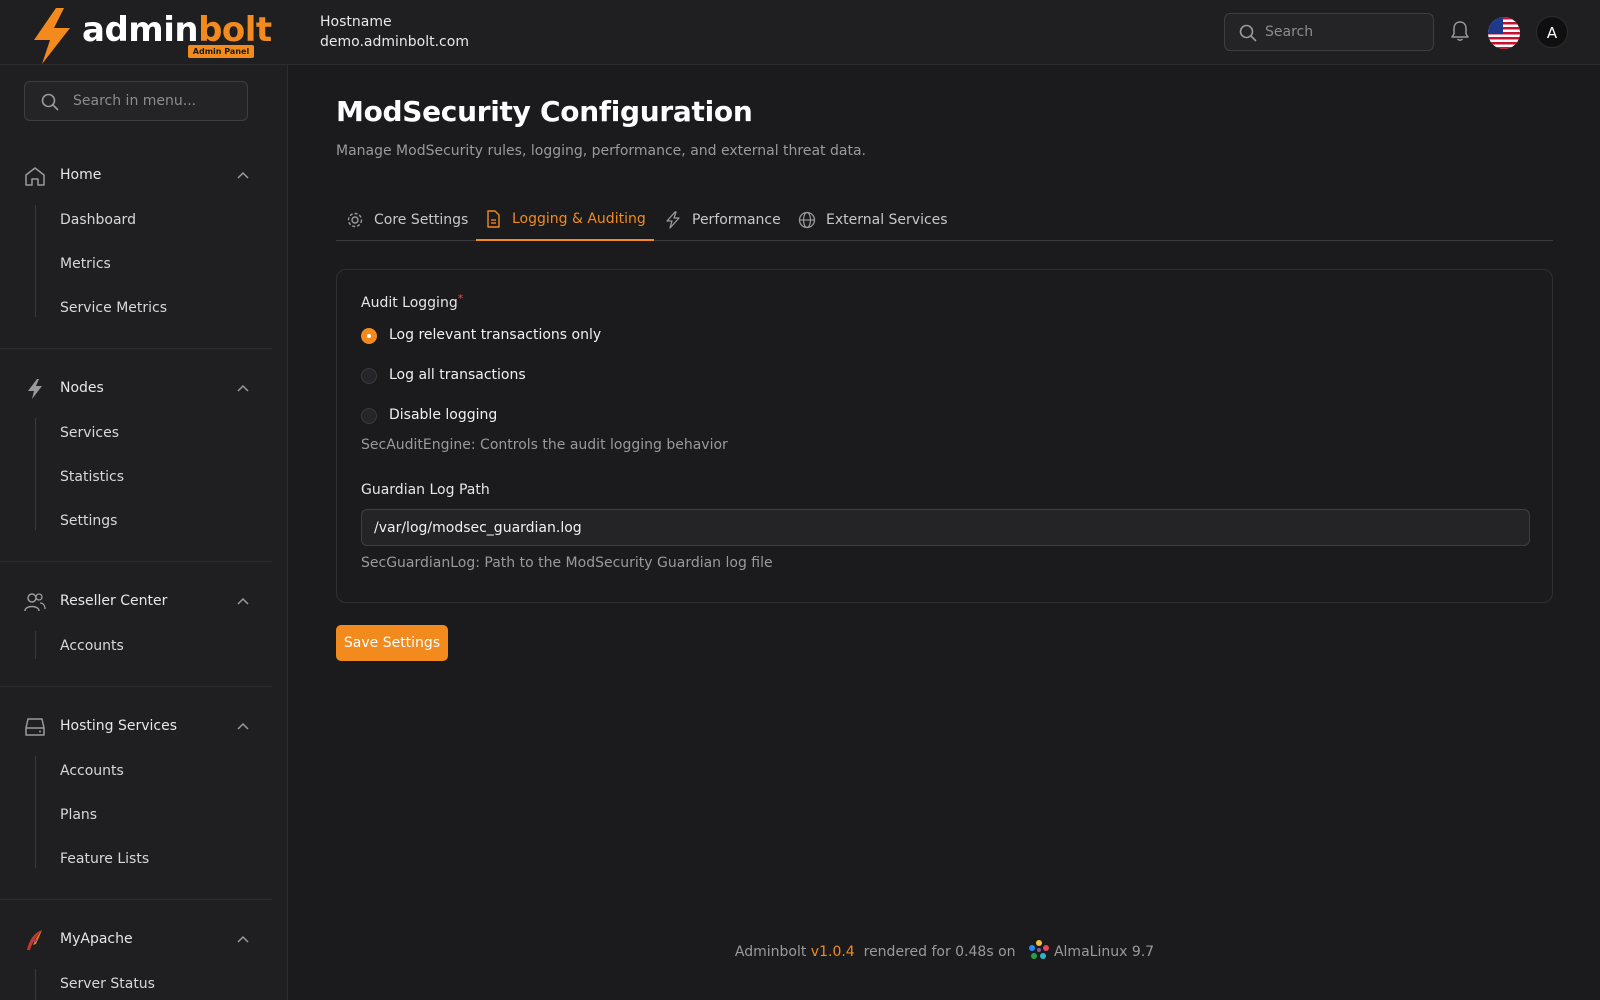 This screenshot has height=1000, width=1600. I want to click on sidebar-section-label: Nodes, so click(82, 388).